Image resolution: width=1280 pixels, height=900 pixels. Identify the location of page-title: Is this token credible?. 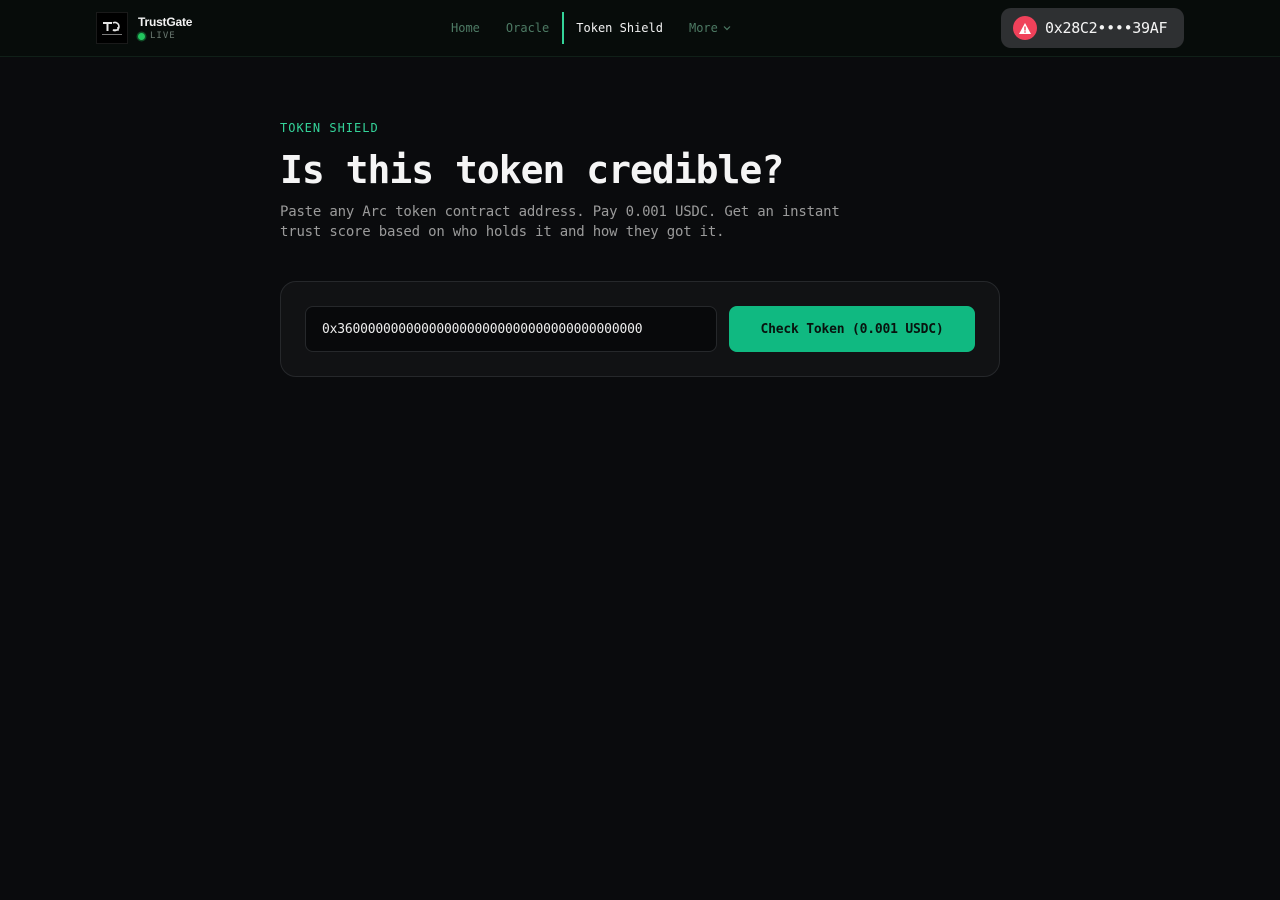
(532, 170).